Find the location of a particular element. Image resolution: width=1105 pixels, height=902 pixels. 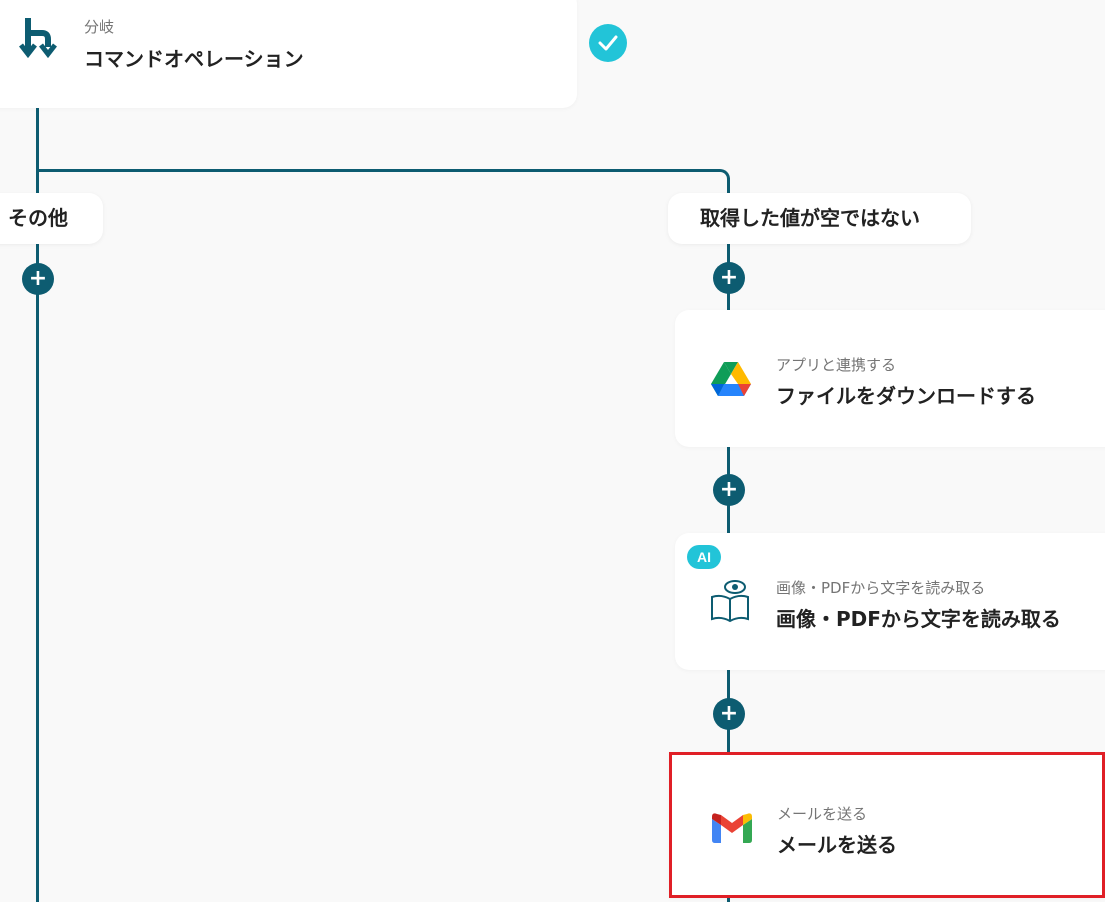

connector-branch-split is located at coordinates (383, 175).